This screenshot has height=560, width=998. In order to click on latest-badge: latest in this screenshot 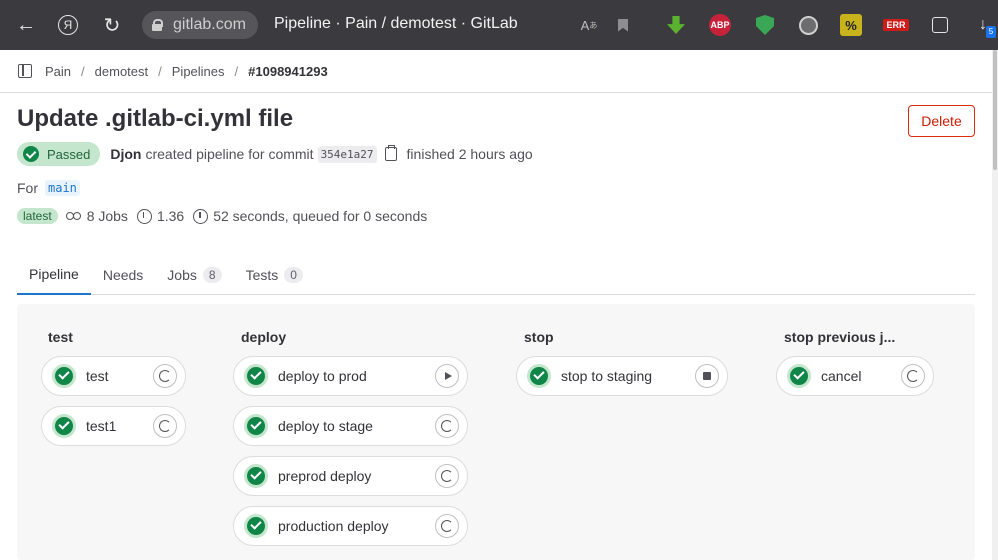, I will do `click(37, 216)`.